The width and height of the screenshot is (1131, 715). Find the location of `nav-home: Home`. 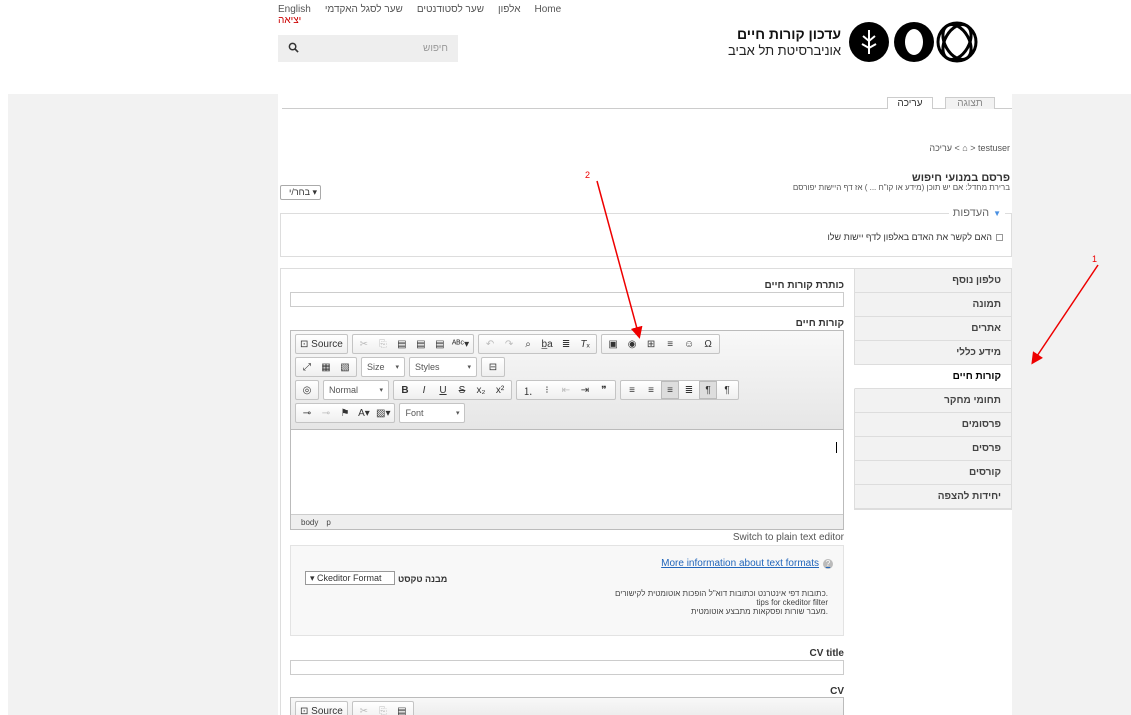

nav-home: Home is located at coordinates (548, 9).